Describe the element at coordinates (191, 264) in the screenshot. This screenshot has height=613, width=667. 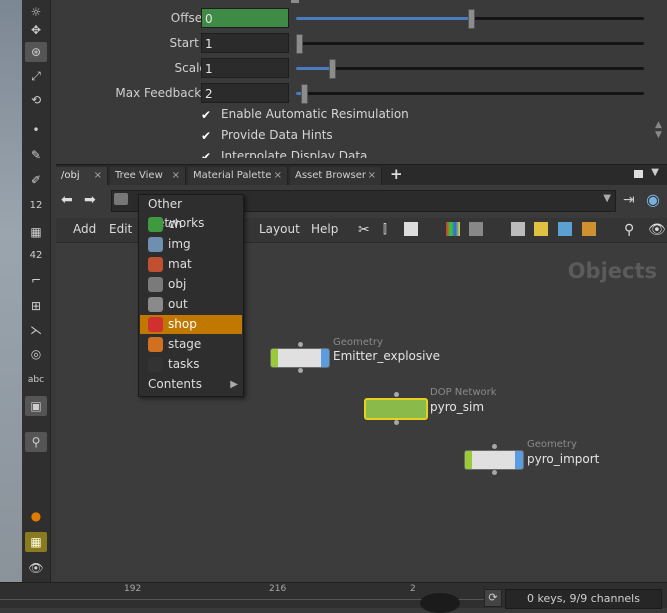
I see `menu-item-mat: mat` at that location.